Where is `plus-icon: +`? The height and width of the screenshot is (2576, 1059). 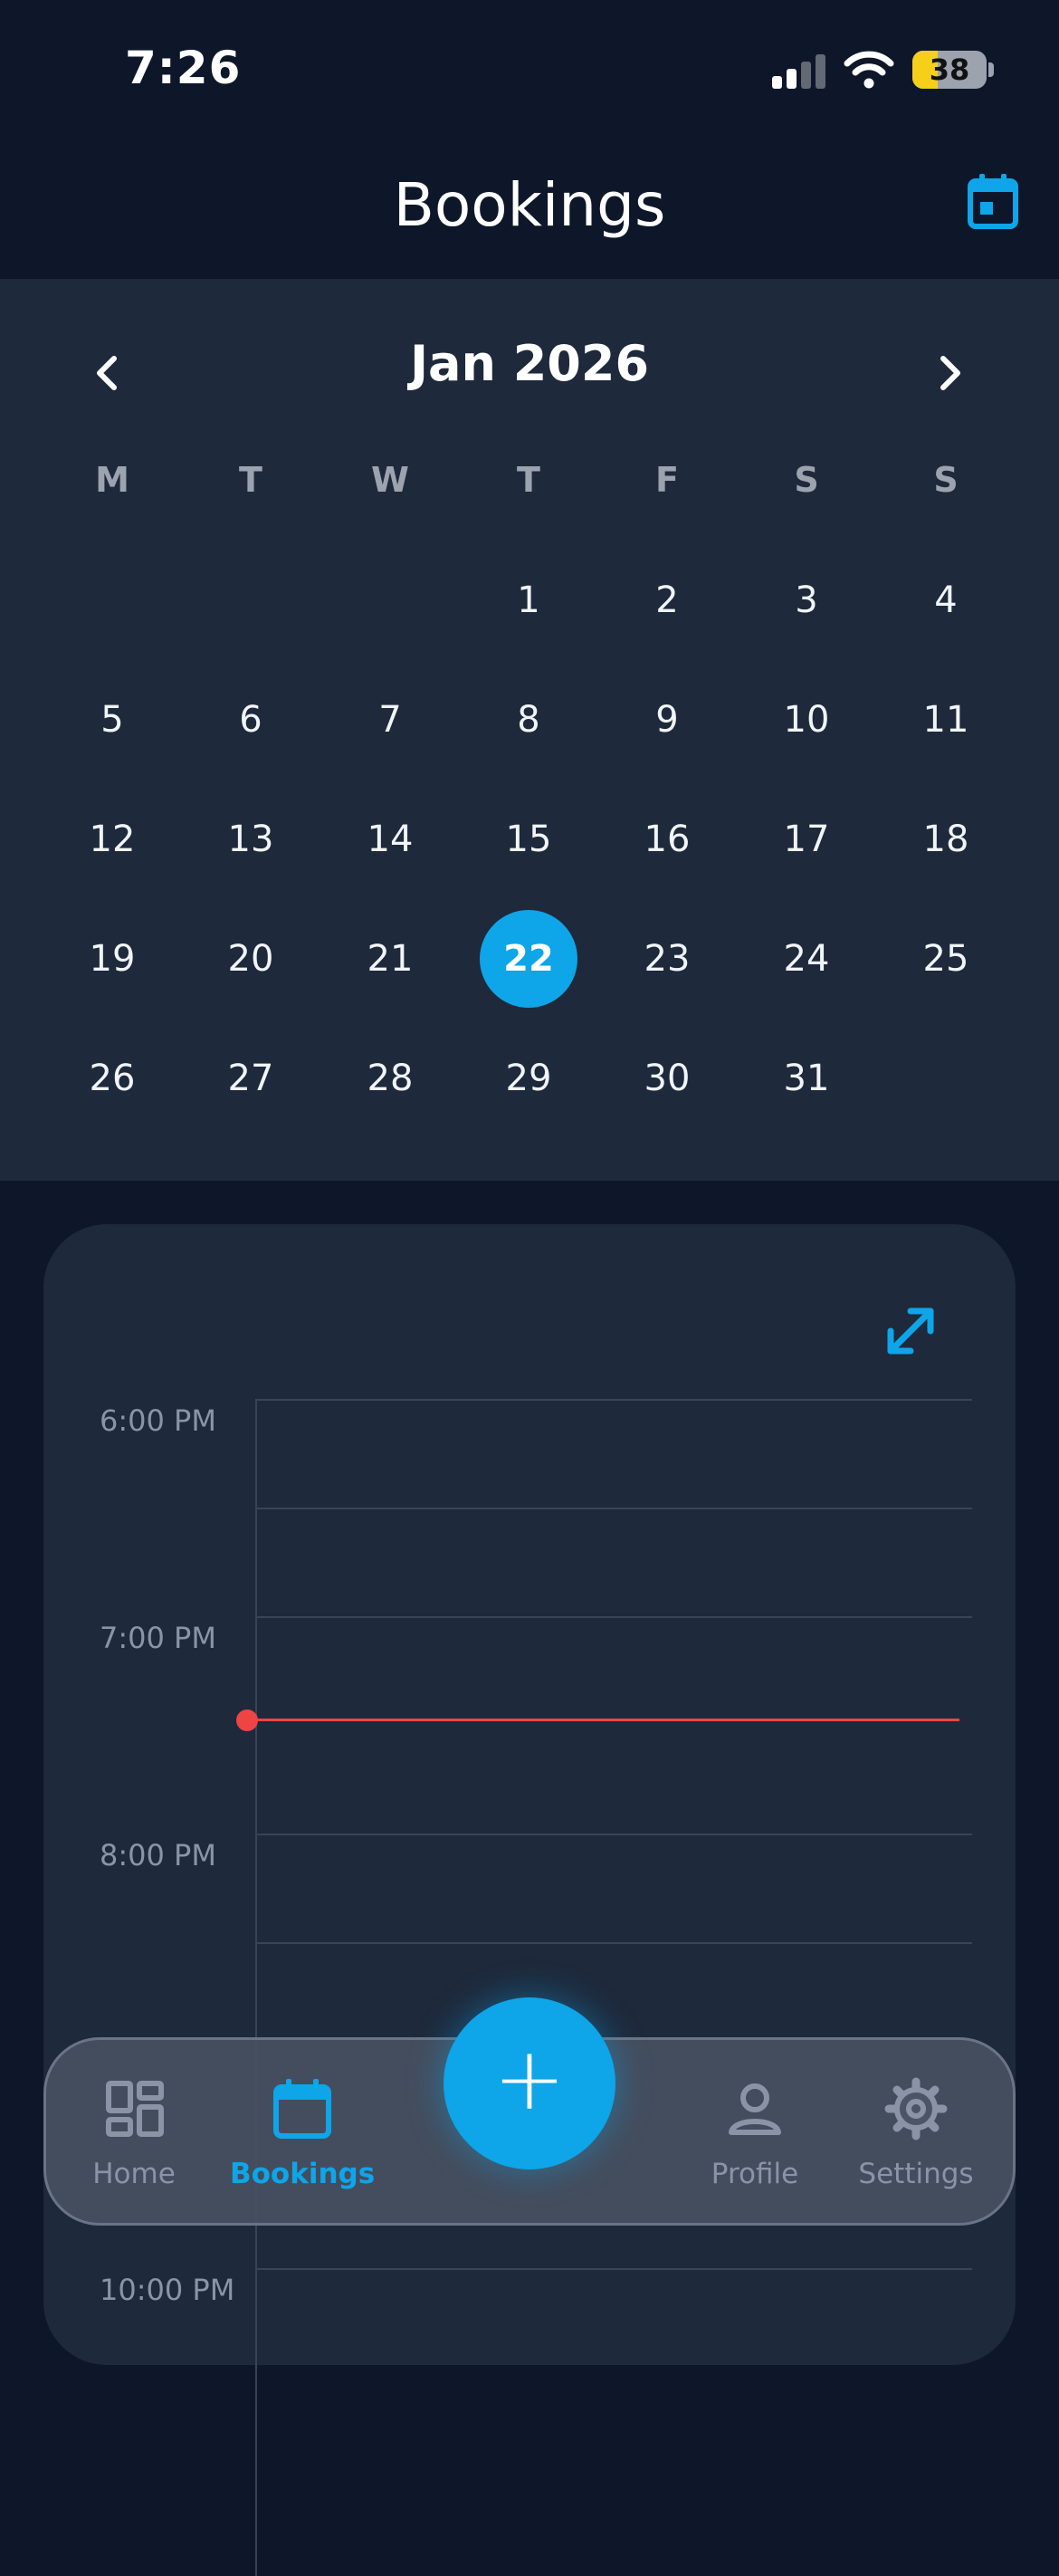 plus-icon: + is located at coordinates (529, 2079).